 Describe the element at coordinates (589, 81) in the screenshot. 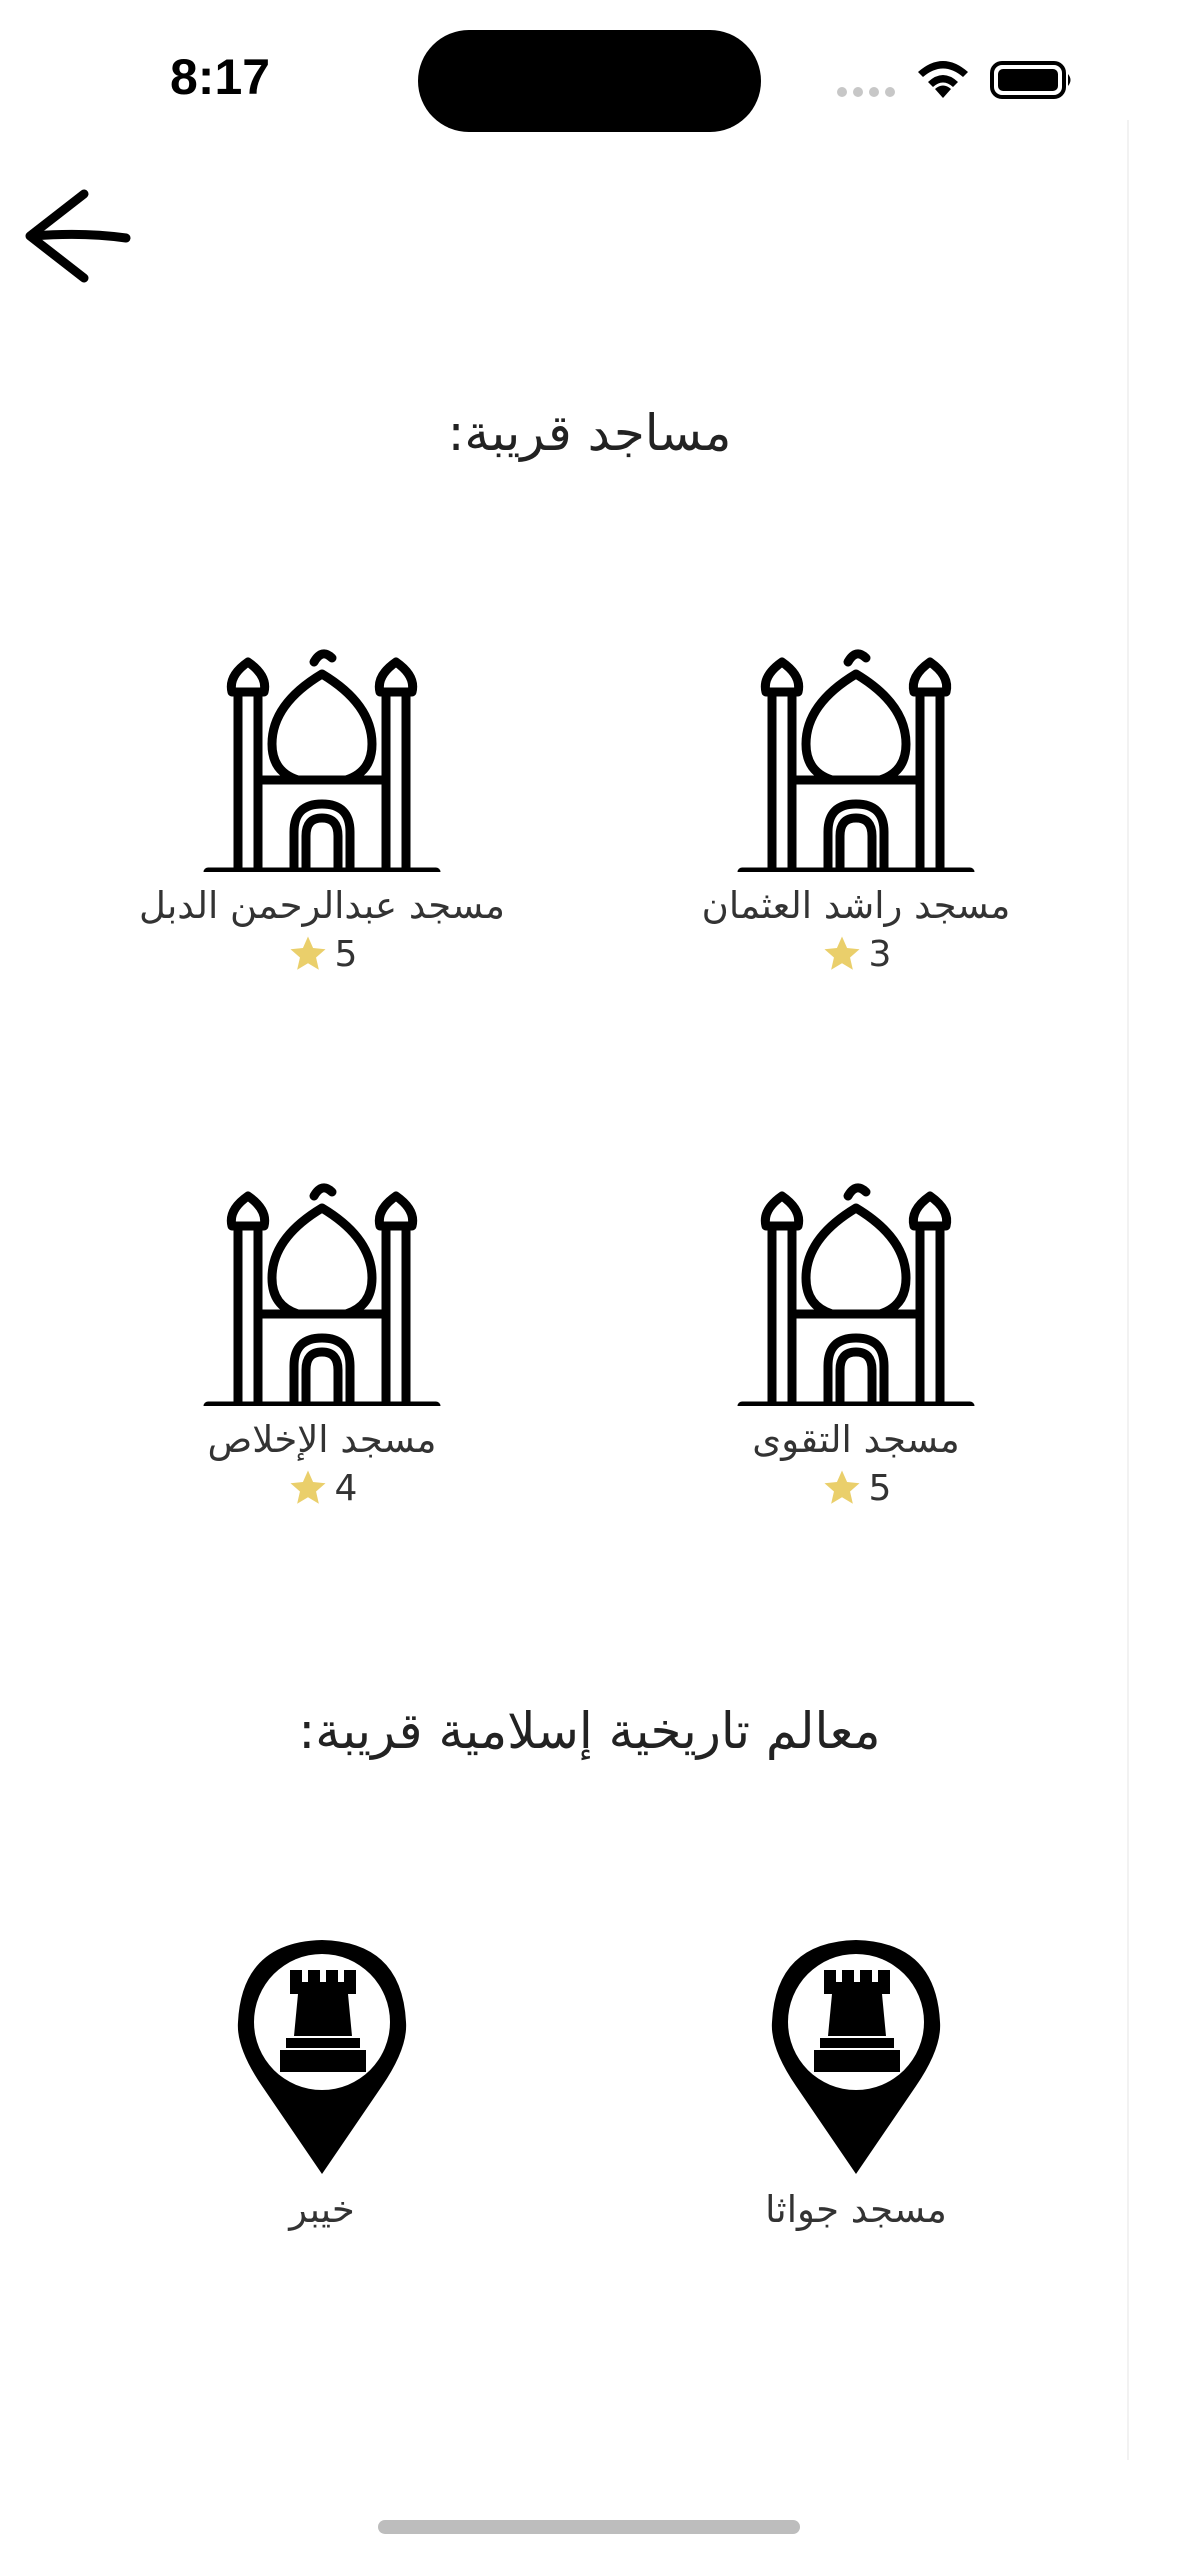

I see `dynamic-island` at that location.